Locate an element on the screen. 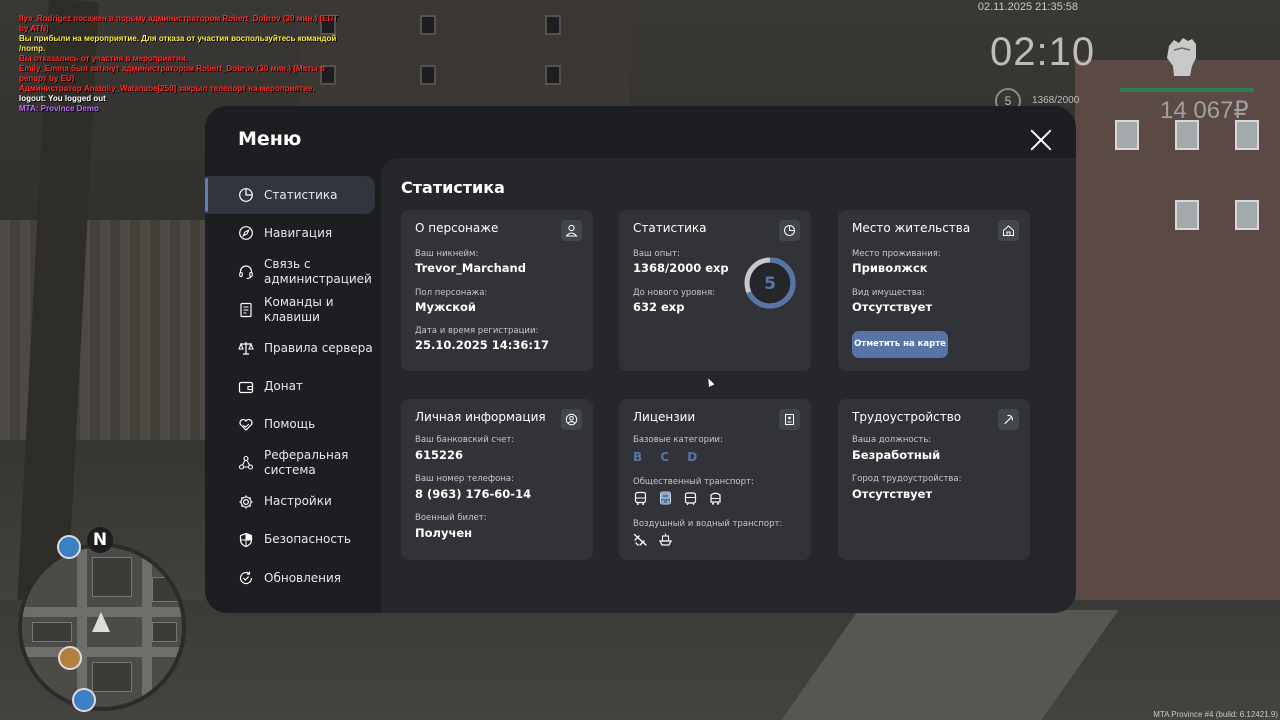 The height and width of the screenshot is (720, 1280). id-card-icon is located at coordinates (789, 419).